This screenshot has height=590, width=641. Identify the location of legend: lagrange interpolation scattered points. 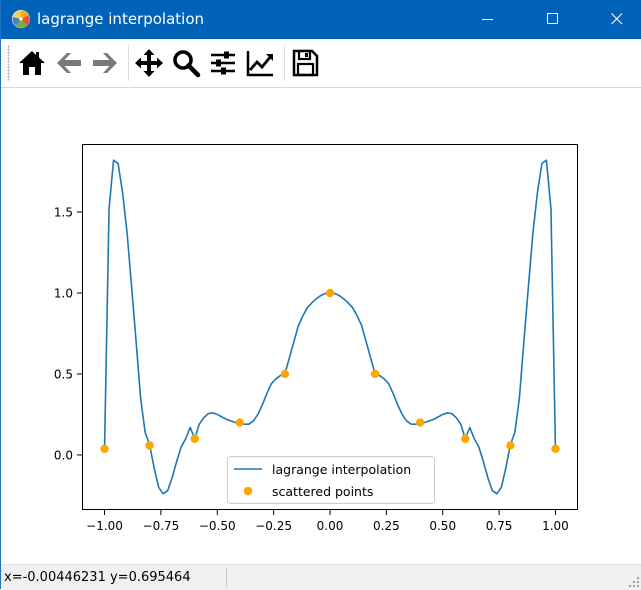
(331, 480).